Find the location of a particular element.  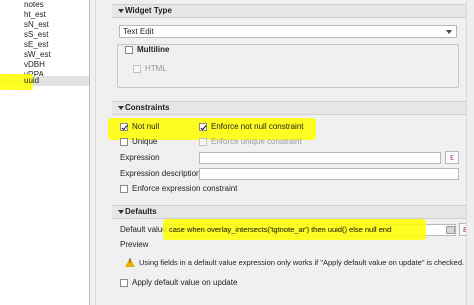

section-defaults: Defaults is located at coordinates (293, 212).